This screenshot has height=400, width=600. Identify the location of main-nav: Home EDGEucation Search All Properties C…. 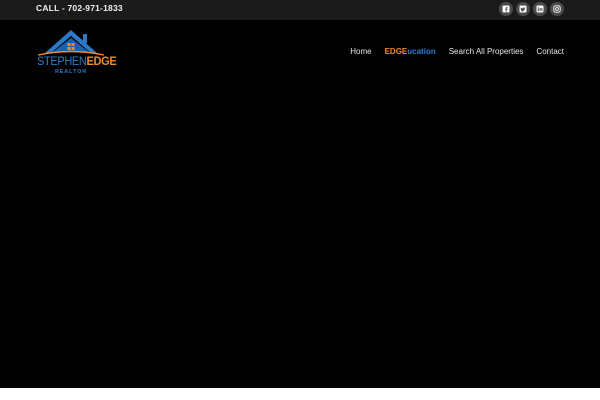
(457, 51).